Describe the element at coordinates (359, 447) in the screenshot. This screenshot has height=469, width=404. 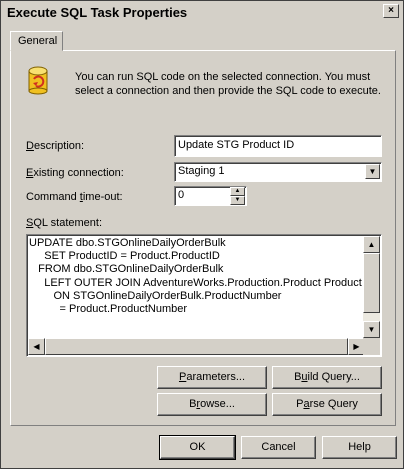
I see `help-button: Help` at that location.